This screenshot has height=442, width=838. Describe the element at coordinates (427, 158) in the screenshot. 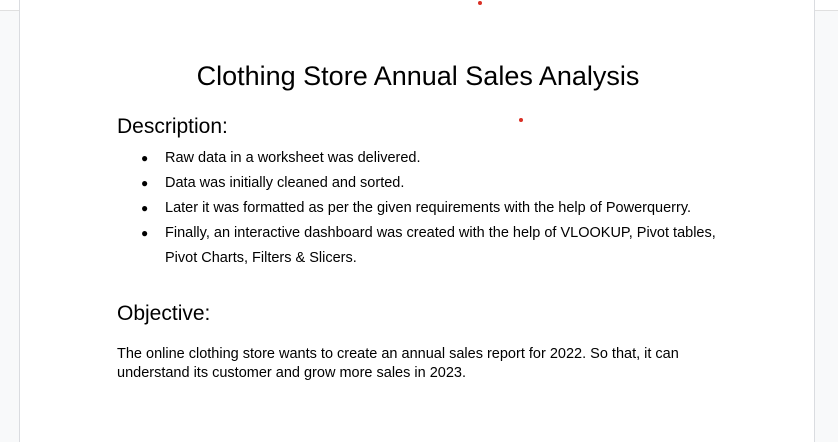

I see `list-item: ● Raw data in a worksheet was delivered.` at that location.